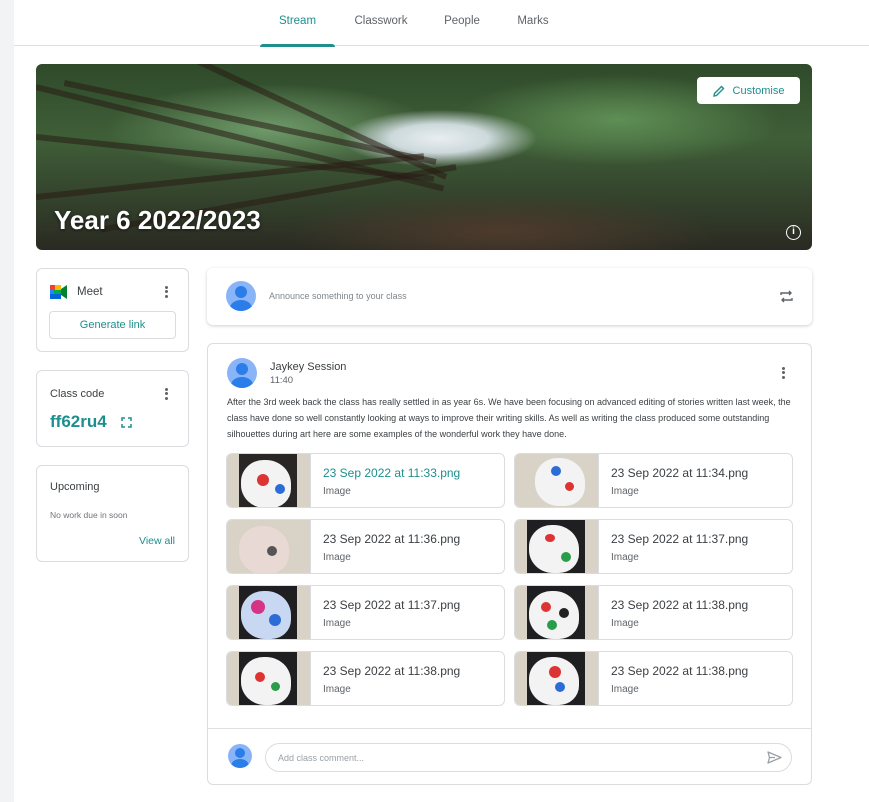 This screenshot has height=802, width=869. I want to click on meet-more-icon, so click(166, 292).